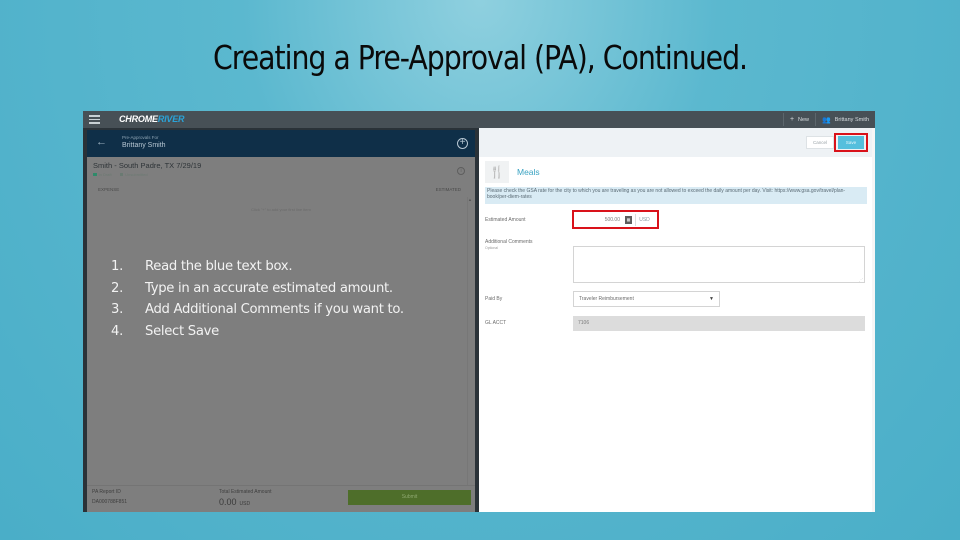 The width and height of the screenshot is (960, 540). What do you see at coordinates (820, 142) in the screenshot?
I see `cancel-button: Cancel` at bounding box center [820, 142].